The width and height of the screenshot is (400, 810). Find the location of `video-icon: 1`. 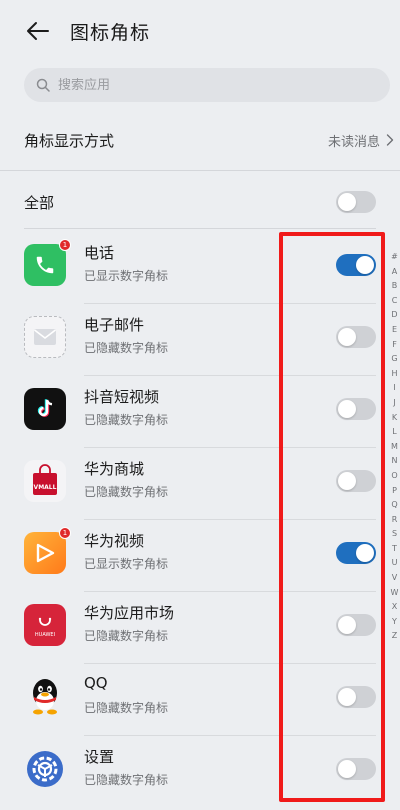

video-icon: 1 is located at coordinates (47, 550).